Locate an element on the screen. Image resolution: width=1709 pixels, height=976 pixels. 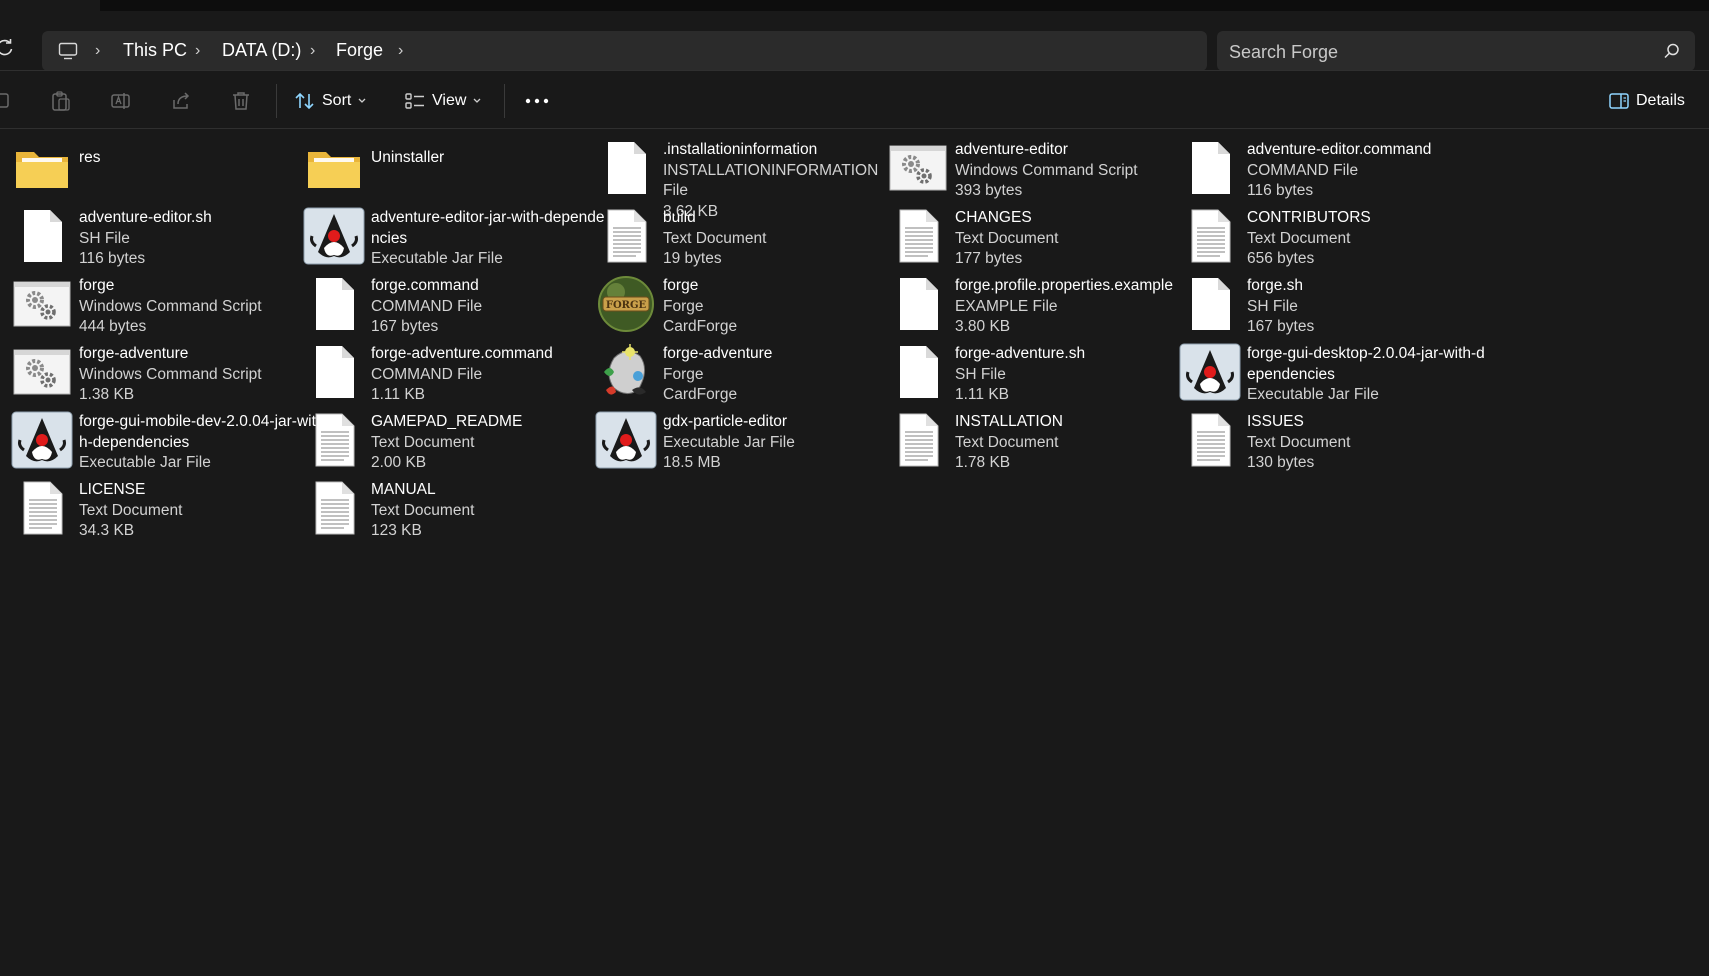
view-button: View is located at coordinates (443, 101).